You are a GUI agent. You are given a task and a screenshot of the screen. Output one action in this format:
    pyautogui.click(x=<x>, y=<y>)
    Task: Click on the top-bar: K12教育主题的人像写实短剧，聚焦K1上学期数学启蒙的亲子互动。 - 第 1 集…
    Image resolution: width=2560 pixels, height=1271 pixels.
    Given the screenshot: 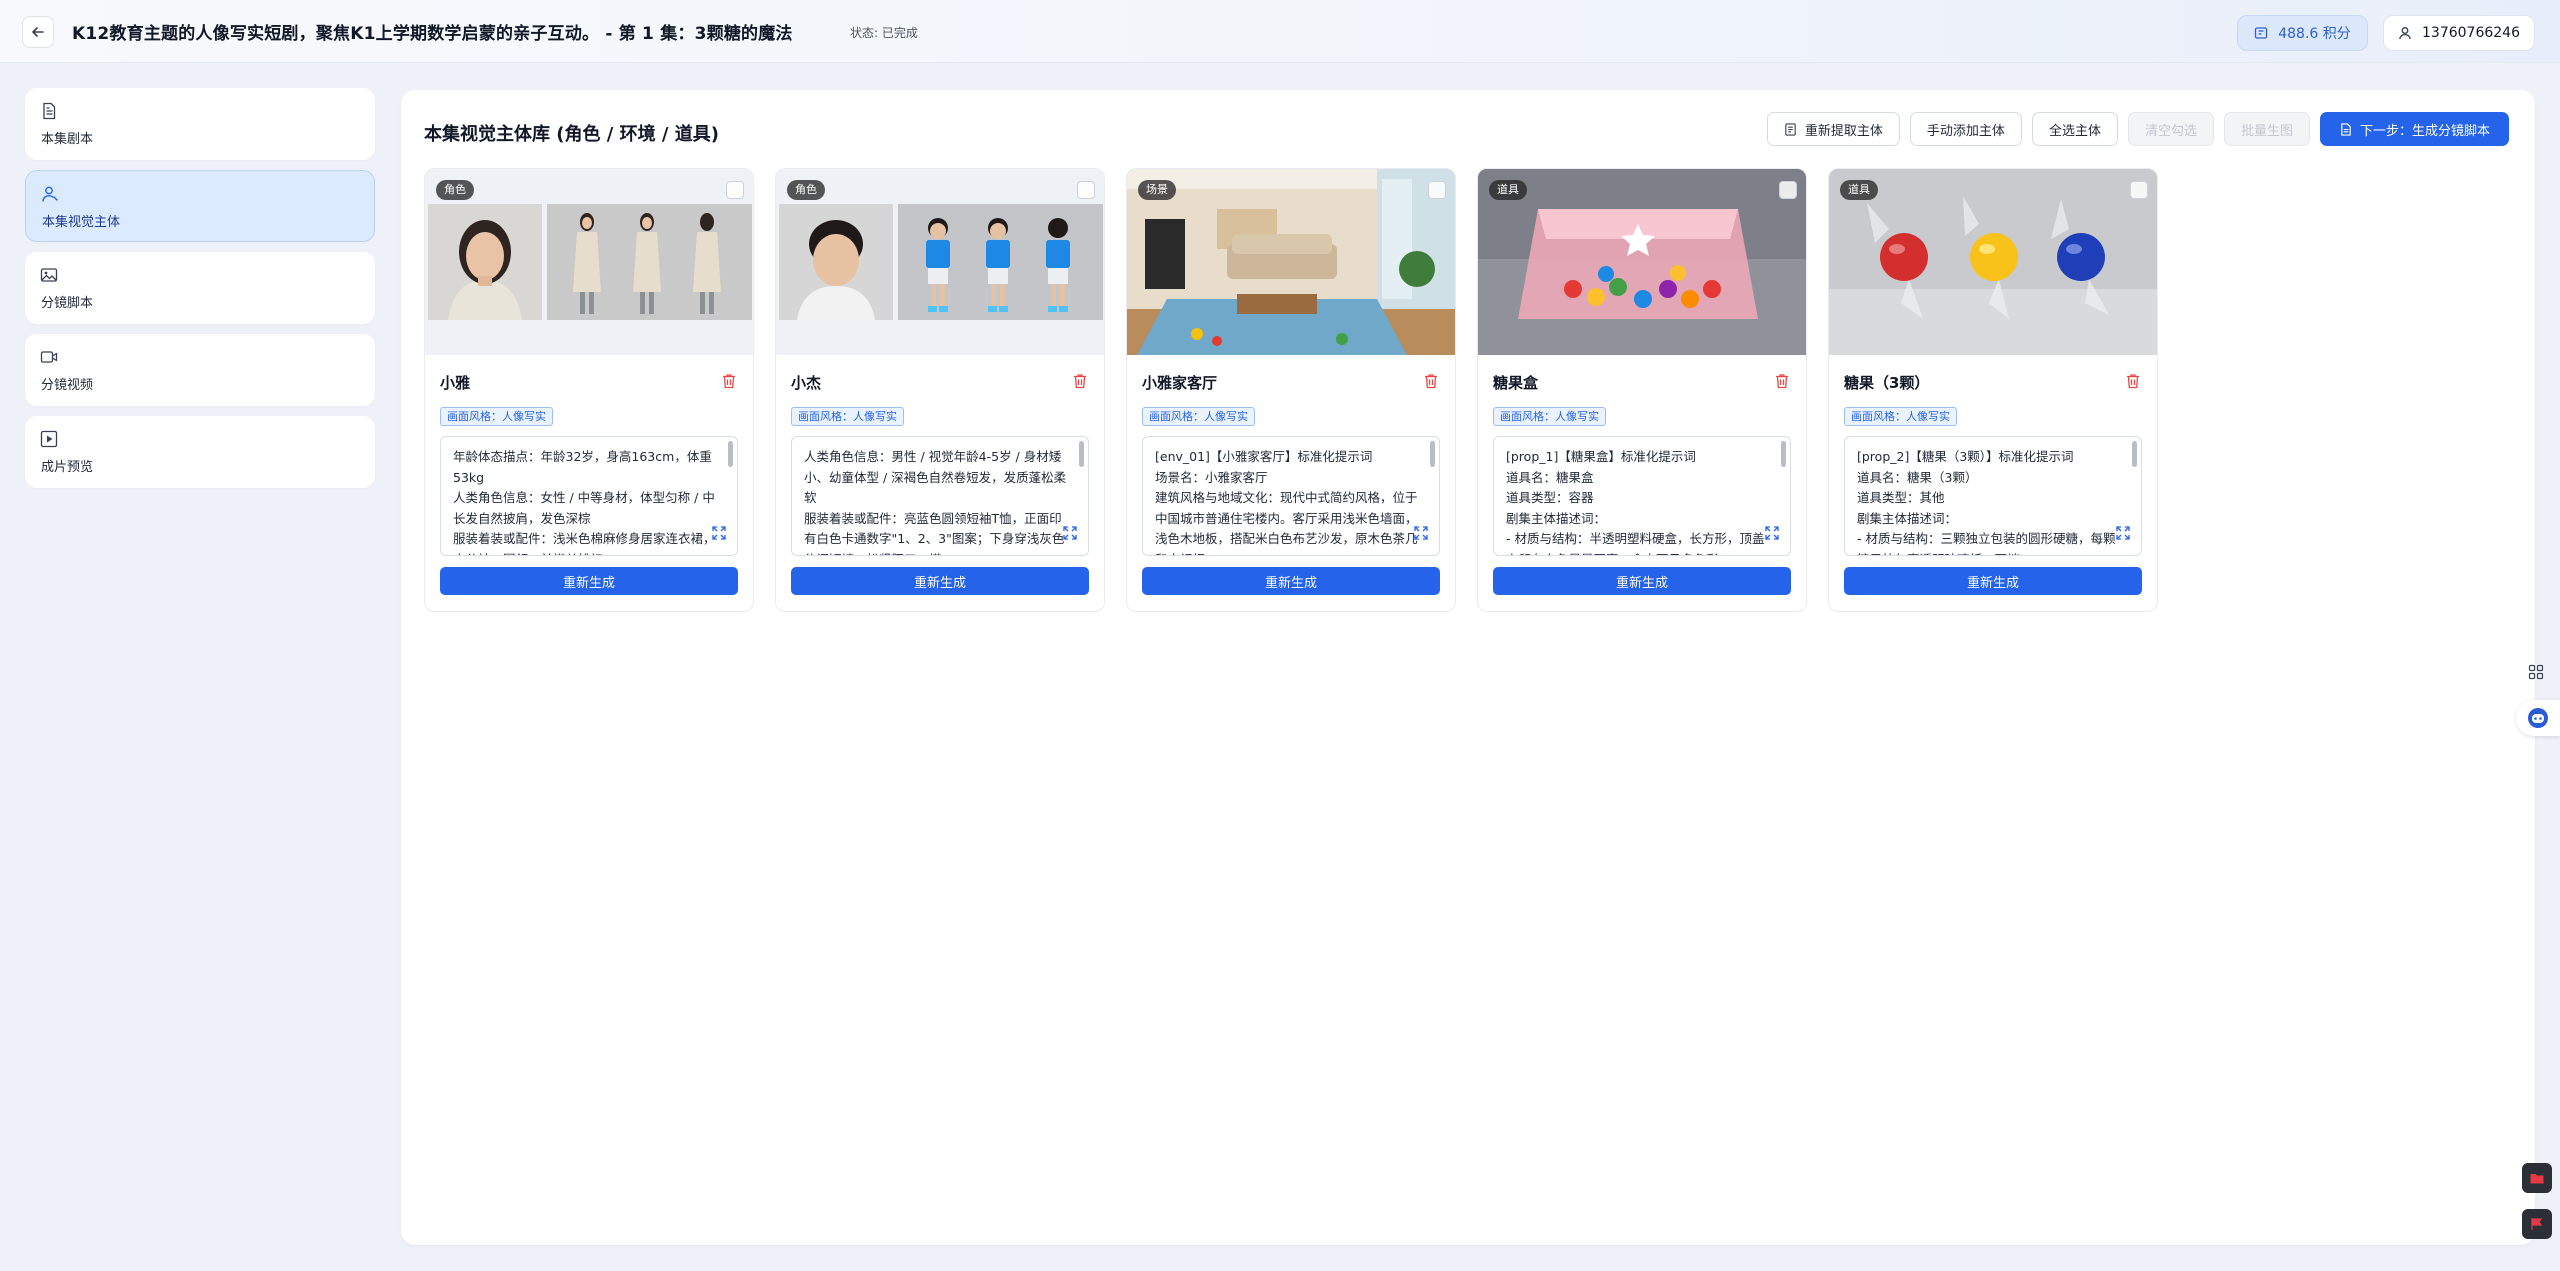 What is the action you would take?
    pyautogui.click(x=1280, y=31)
    